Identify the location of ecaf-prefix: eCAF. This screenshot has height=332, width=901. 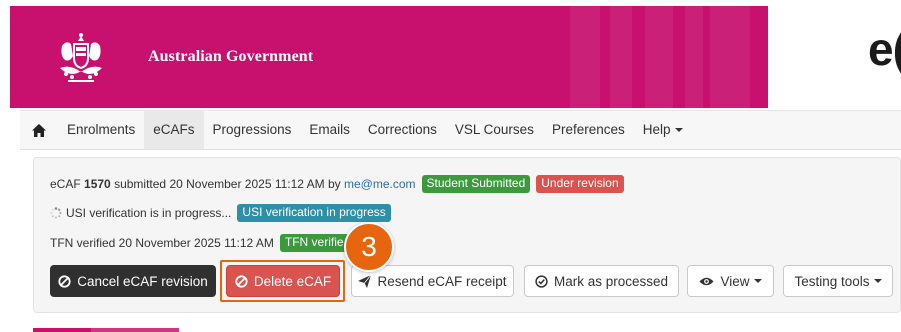
(65, 184).